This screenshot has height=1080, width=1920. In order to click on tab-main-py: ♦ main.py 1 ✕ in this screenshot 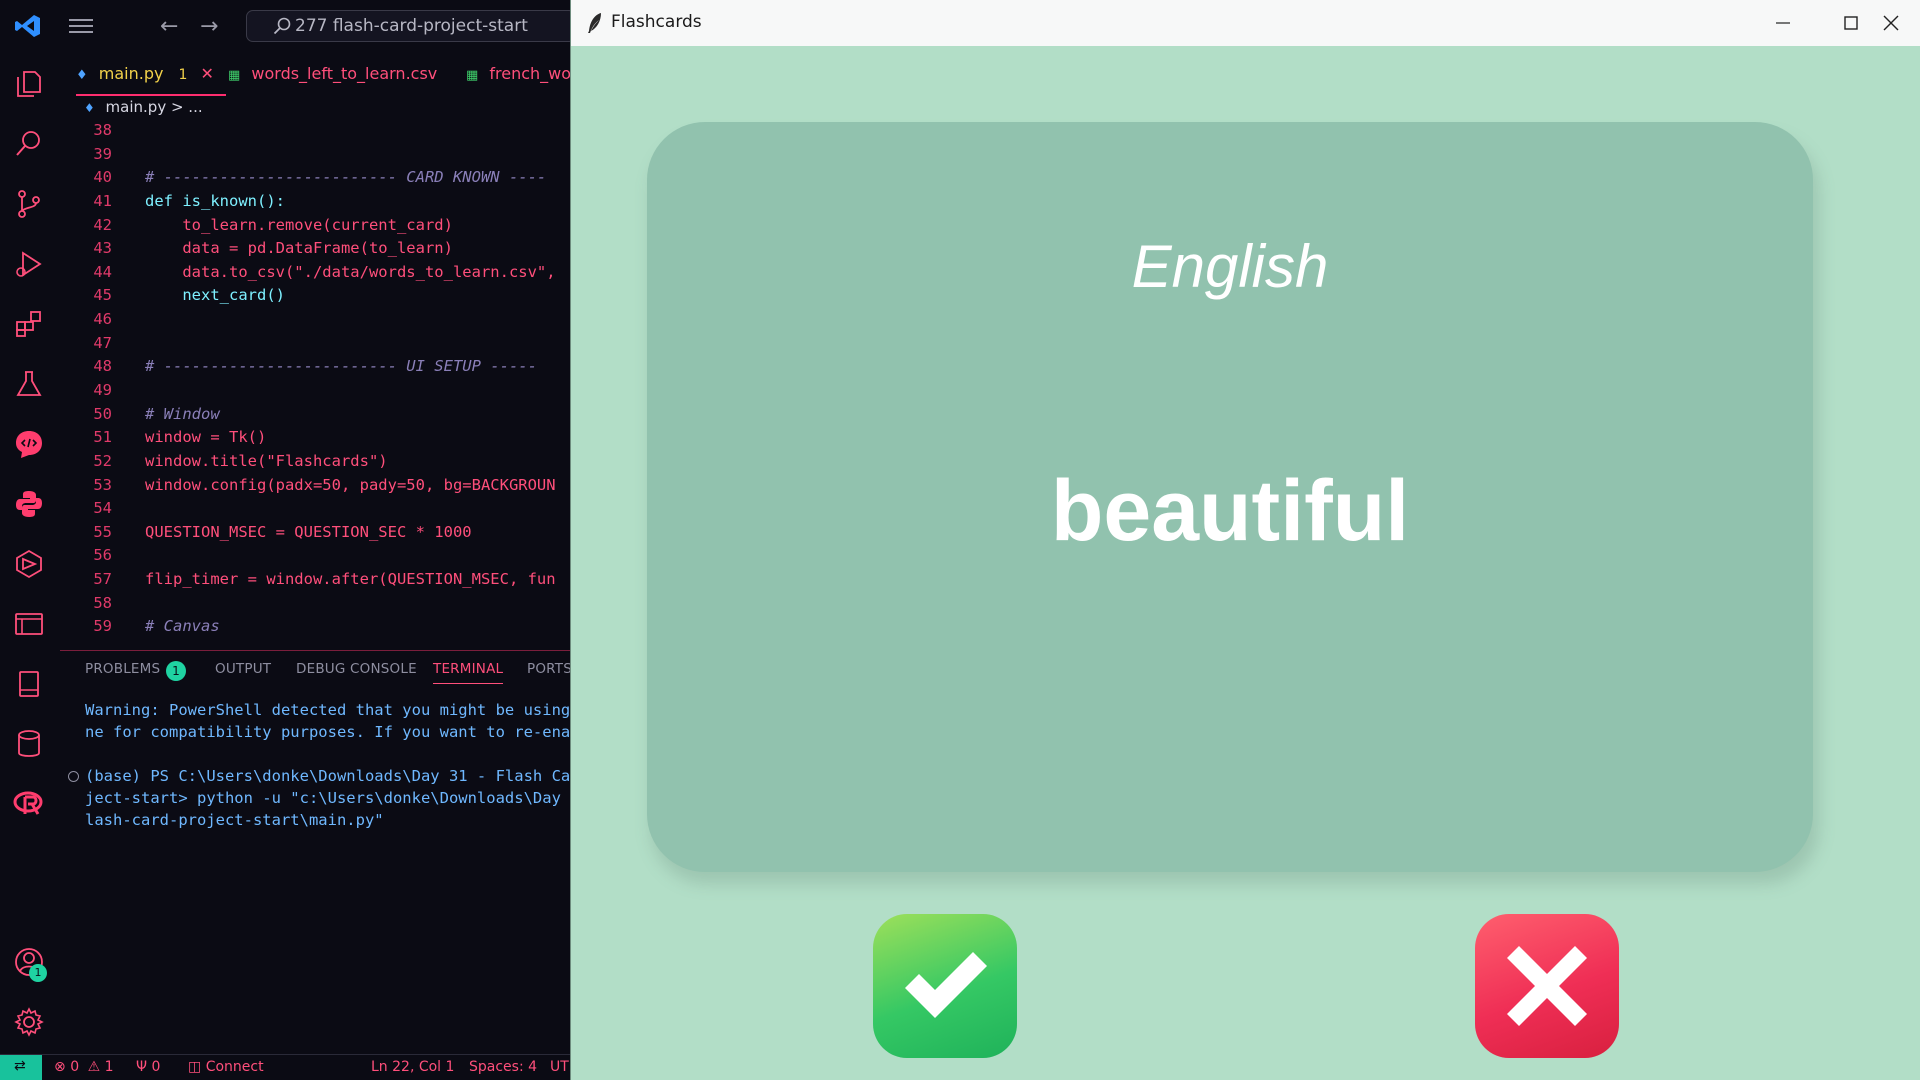, I will do `click(151, 74)`.